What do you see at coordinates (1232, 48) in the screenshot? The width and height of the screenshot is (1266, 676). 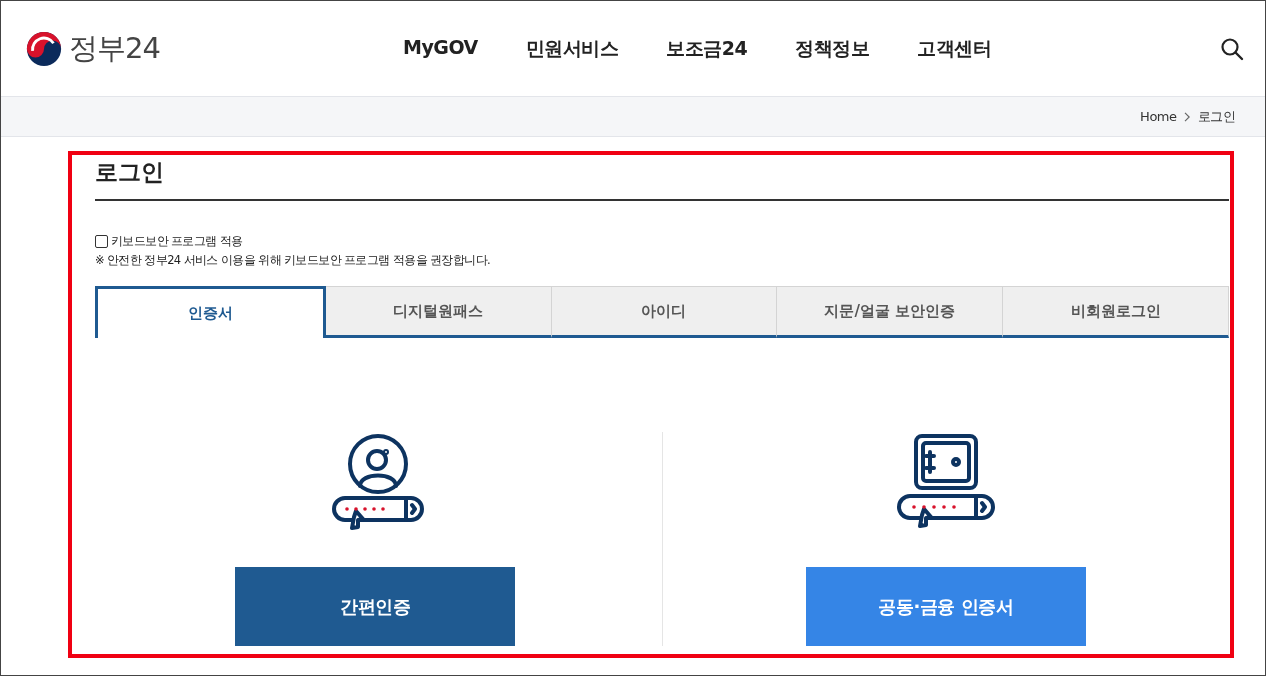 I see `search-icon` at bounding box center [1232, 48].